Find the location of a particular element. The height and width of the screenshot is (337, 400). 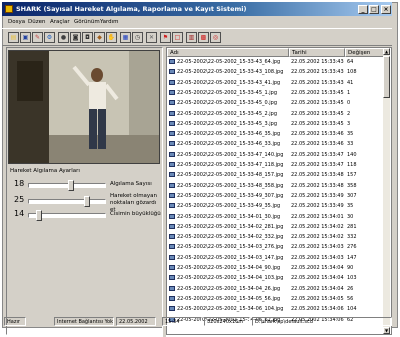

file-name: 22-05-2002\22-05-2002_15-33-46_35.jpg is located at coordinates (229, 134).